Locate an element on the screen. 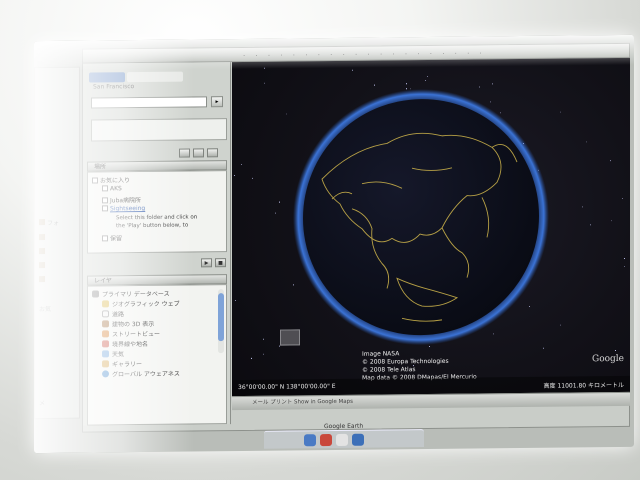  finder-icon is located at coordinates (310, 440).